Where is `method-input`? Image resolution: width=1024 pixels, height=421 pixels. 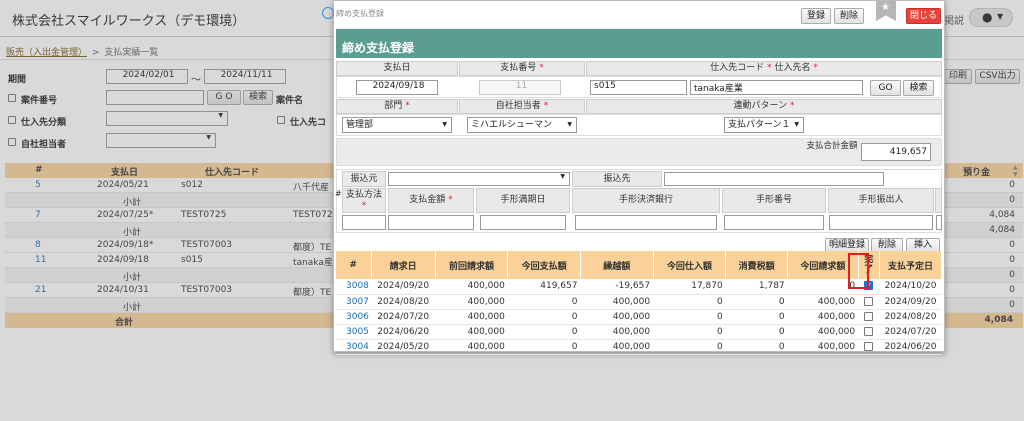
method-input is located at coordinates (364, 222).